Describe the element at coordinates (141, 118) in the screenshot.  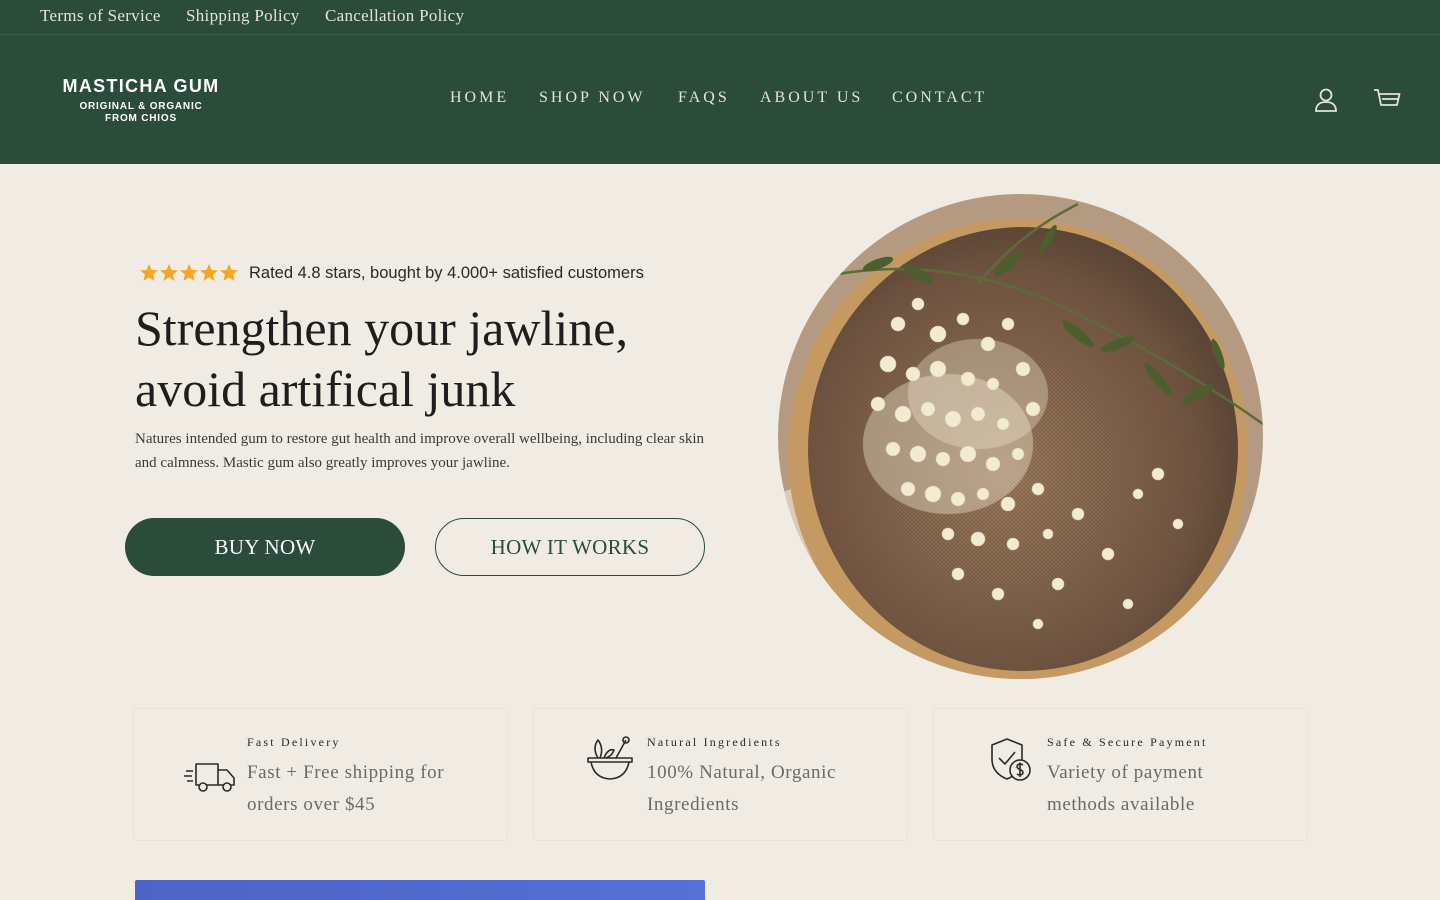
I see `logo-tagline-2: FROM CHIOS` at that location.